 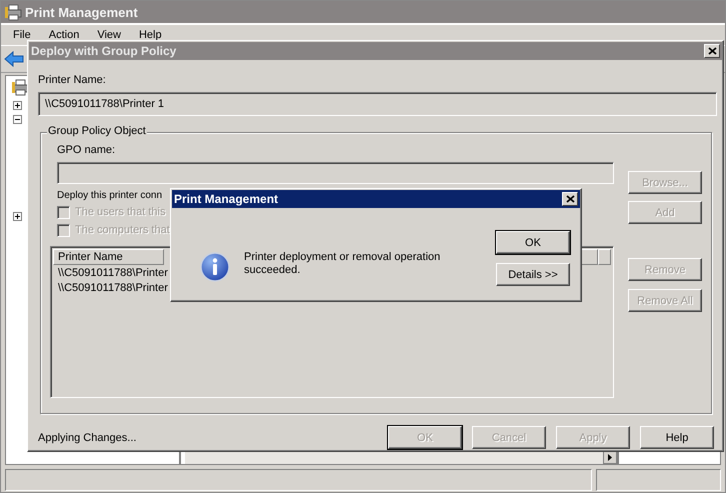 What do you see at coordinates (64, 35) in the screenshot?
I see `menu-item: Action` at bounding box center [64, 35].